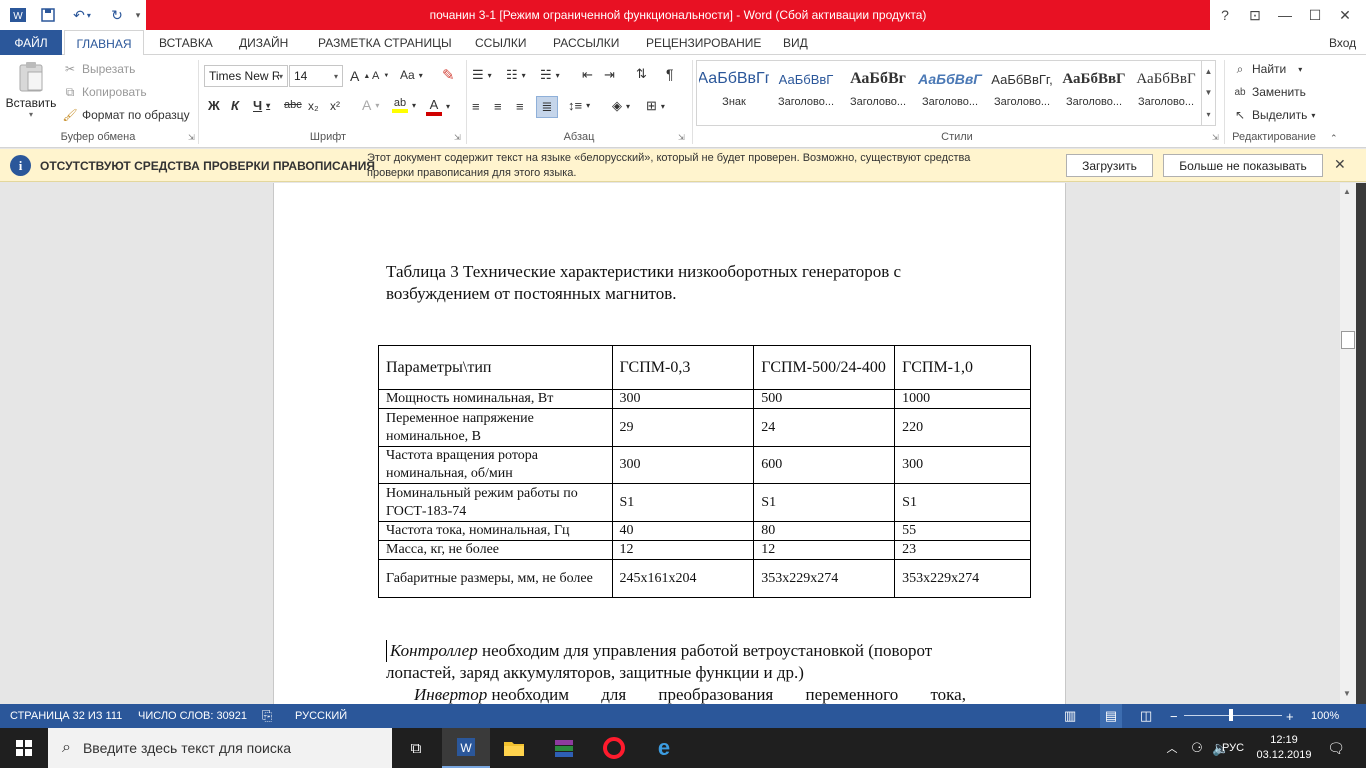 This screenshot has height=768, width=1366. I want to click on select-button: ↖ Выделить ▾, so click(1273, 115).